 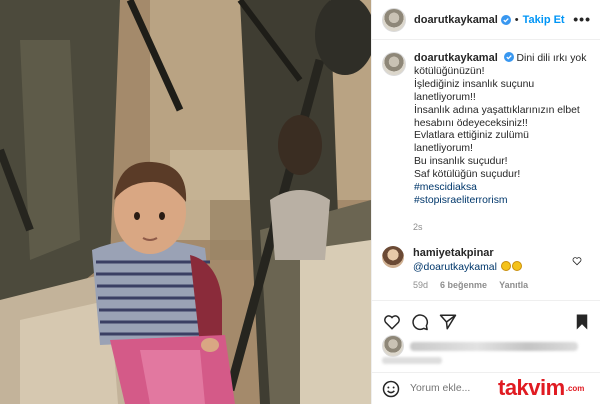 I want to click on author-username: doarutkaykamal, so click(x=456, y=20).